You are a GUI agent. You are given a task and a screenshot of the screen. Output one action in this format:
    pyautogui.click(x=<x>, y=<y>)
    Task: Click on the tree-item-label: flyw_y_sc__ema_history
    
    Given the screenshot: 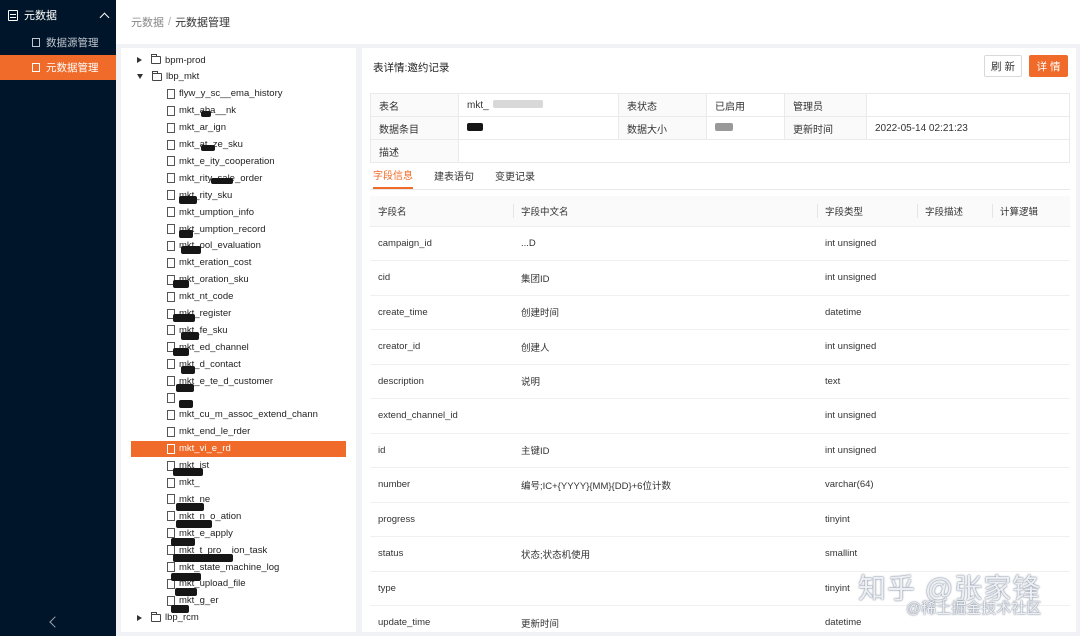 What is the action you would take?
    pyautogui.click(x=231, y=94)
    